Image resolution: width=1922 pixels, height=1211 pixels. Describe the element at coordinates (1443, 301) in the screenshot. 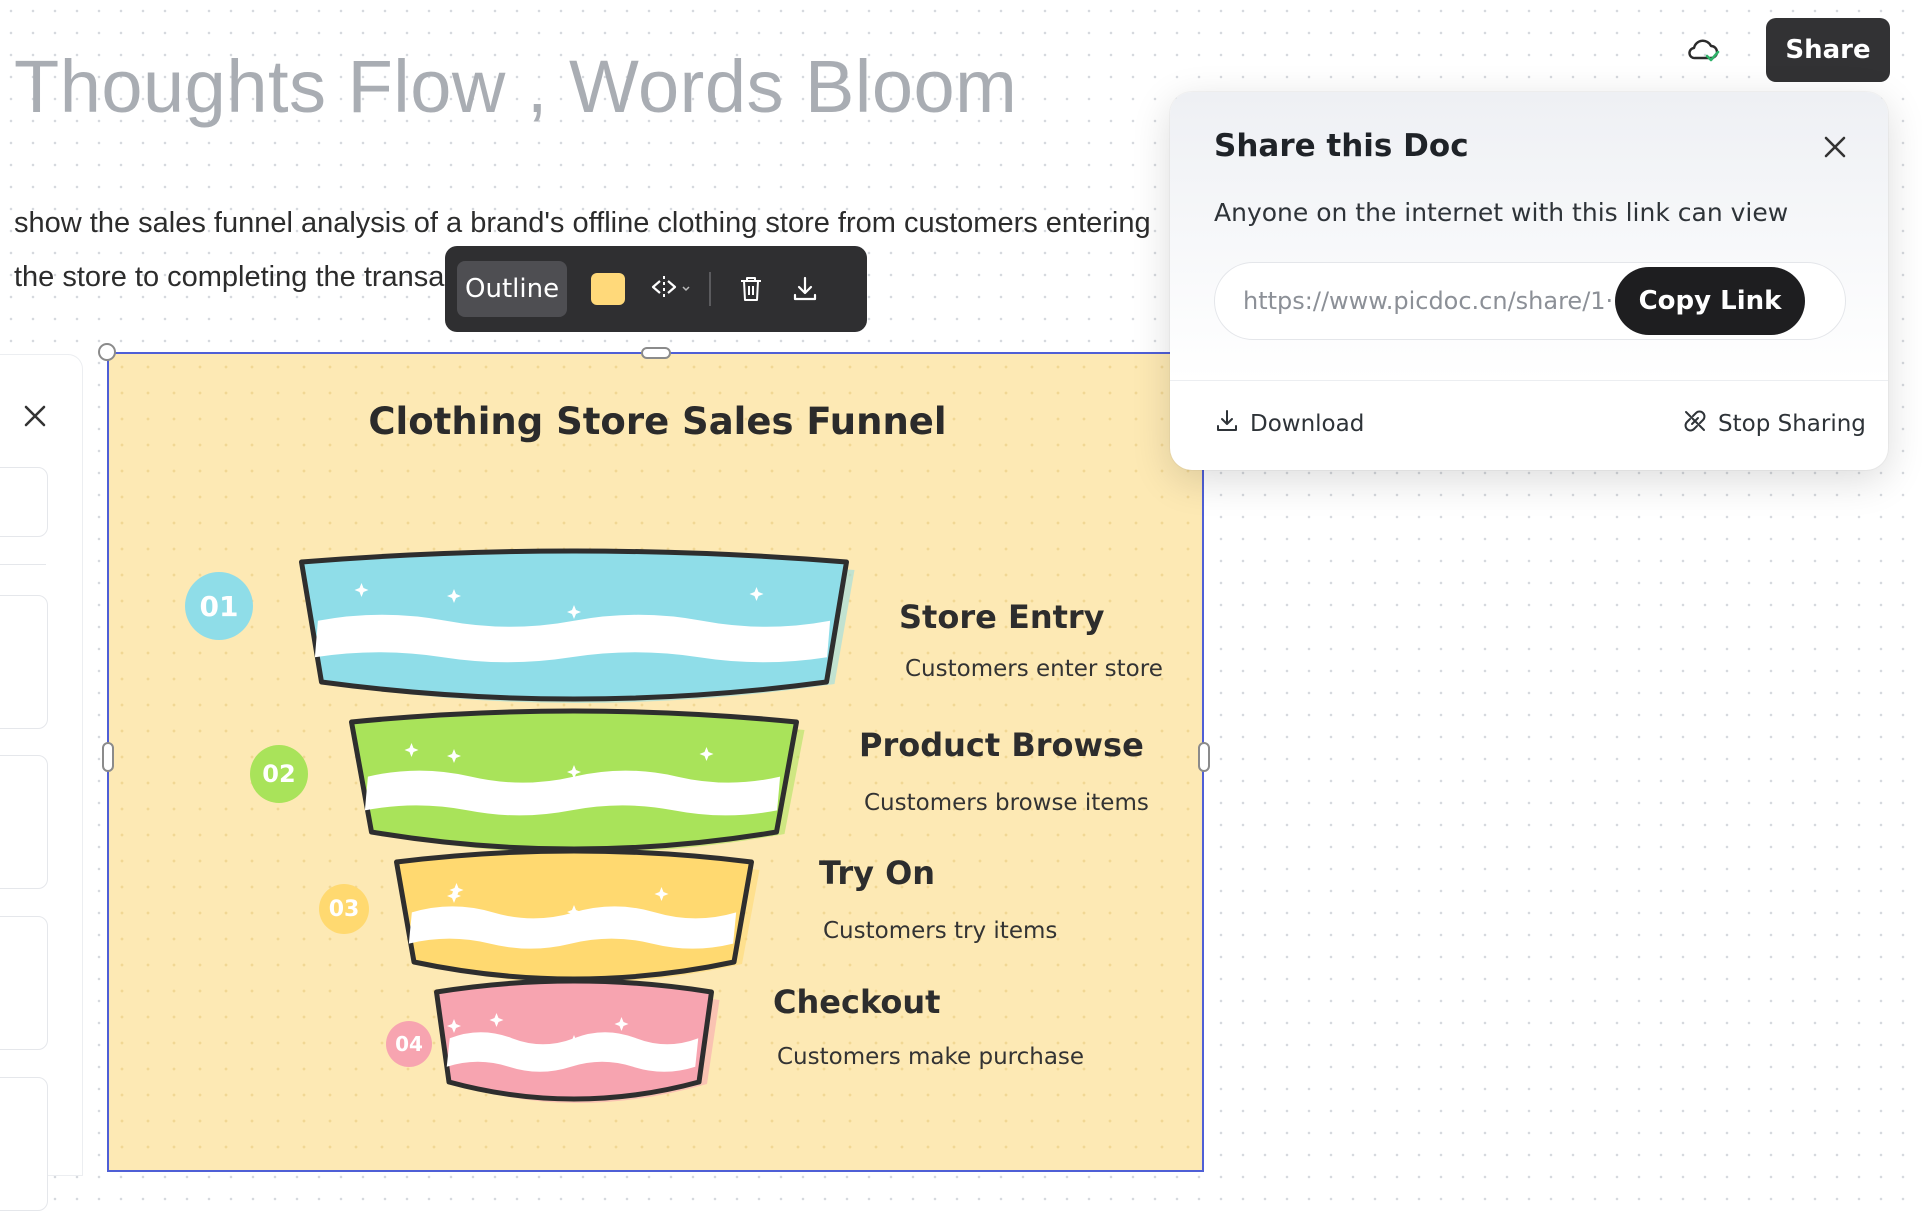

I see `share-link-text: https://www.picdoc.cn/share/1···` at that location.